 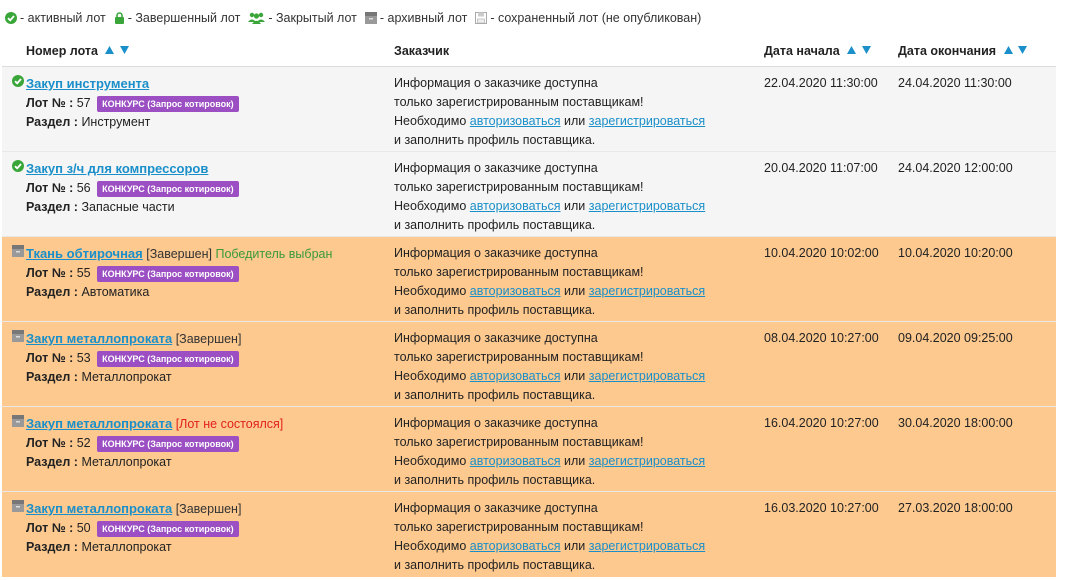 What do you see at coordinates (831, 449) in the screenshot?
I see `start-date: 16.04.2020 10:27:00` at bounding box center [831, 449].